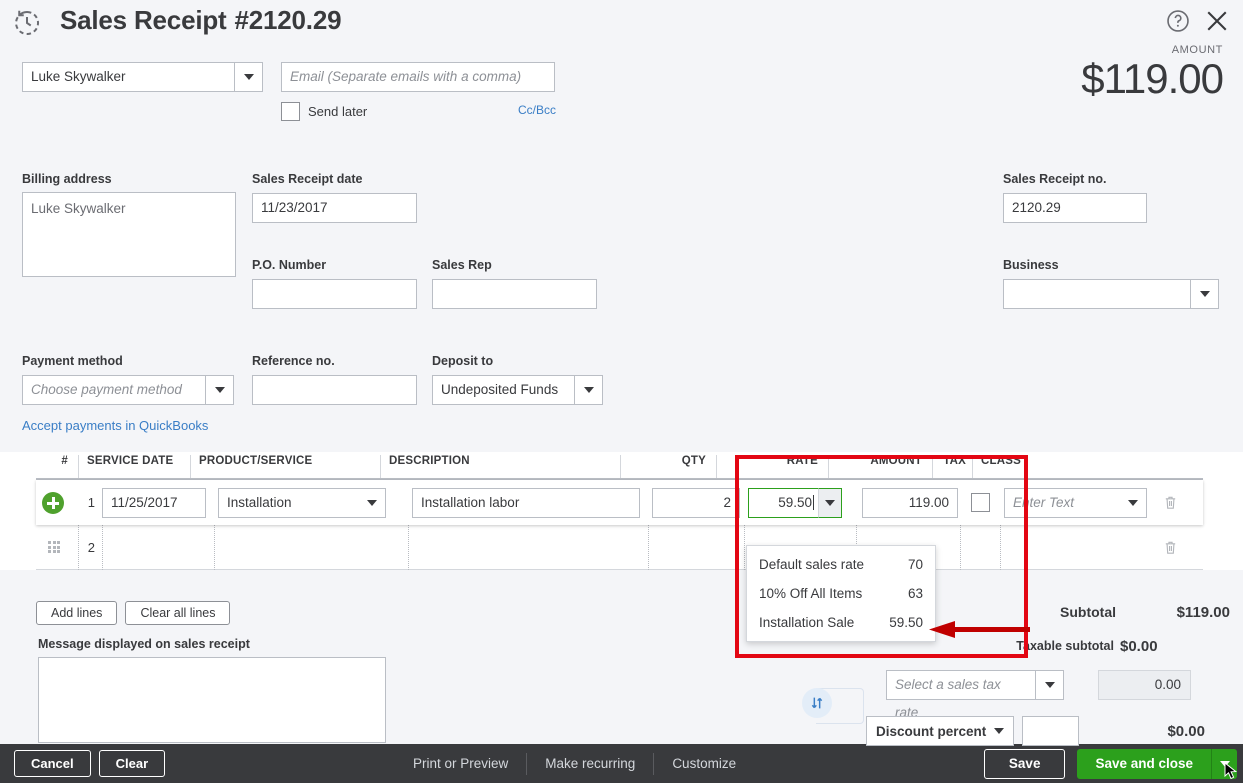 This screenshot has height=783, width=1243. I want to click on sales-receipt-date-input: 11/23/2017, so click(334, 208).